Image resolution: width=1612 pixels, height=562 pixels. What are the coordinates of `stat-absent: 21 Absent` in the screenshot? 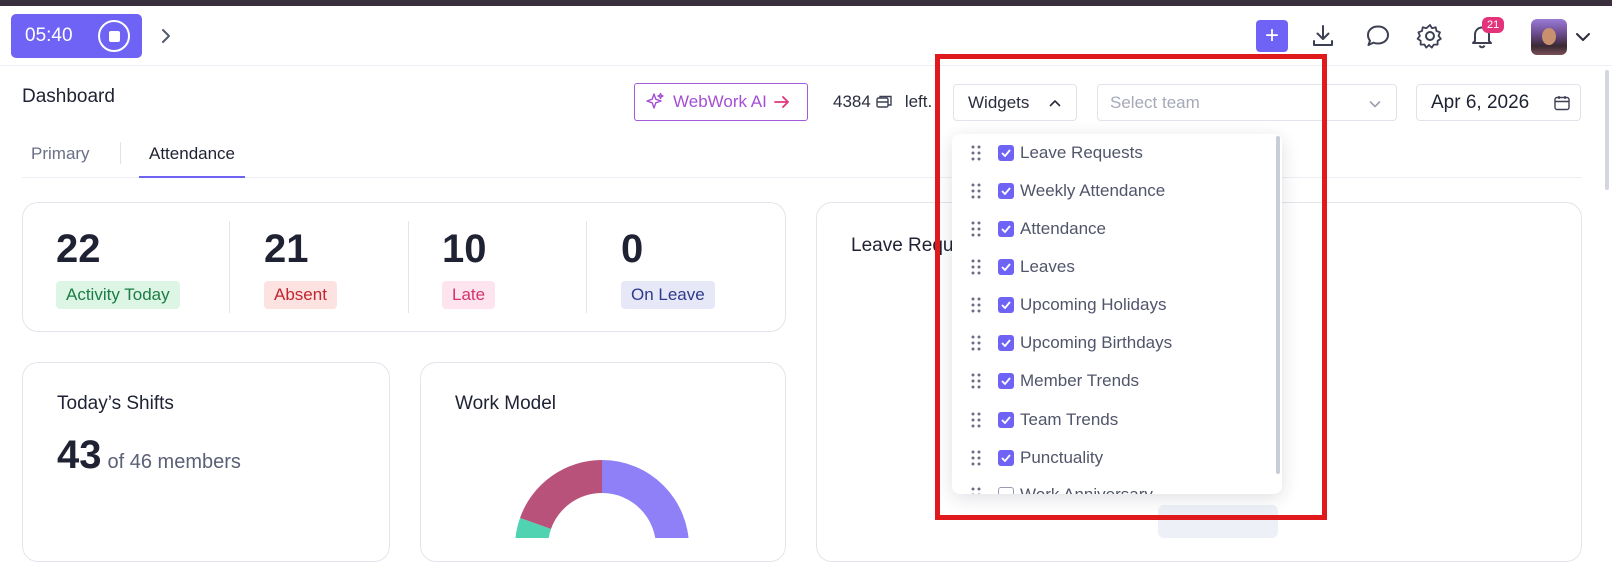 It's located at (300, 267).